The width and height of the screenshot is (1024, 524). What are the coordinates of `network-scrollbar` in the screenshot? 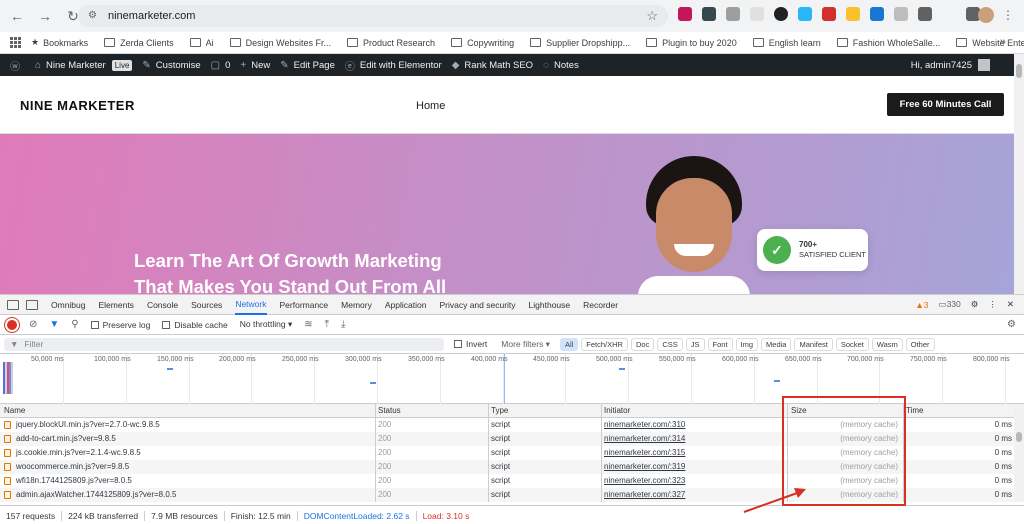 It's located at (1019, 453).